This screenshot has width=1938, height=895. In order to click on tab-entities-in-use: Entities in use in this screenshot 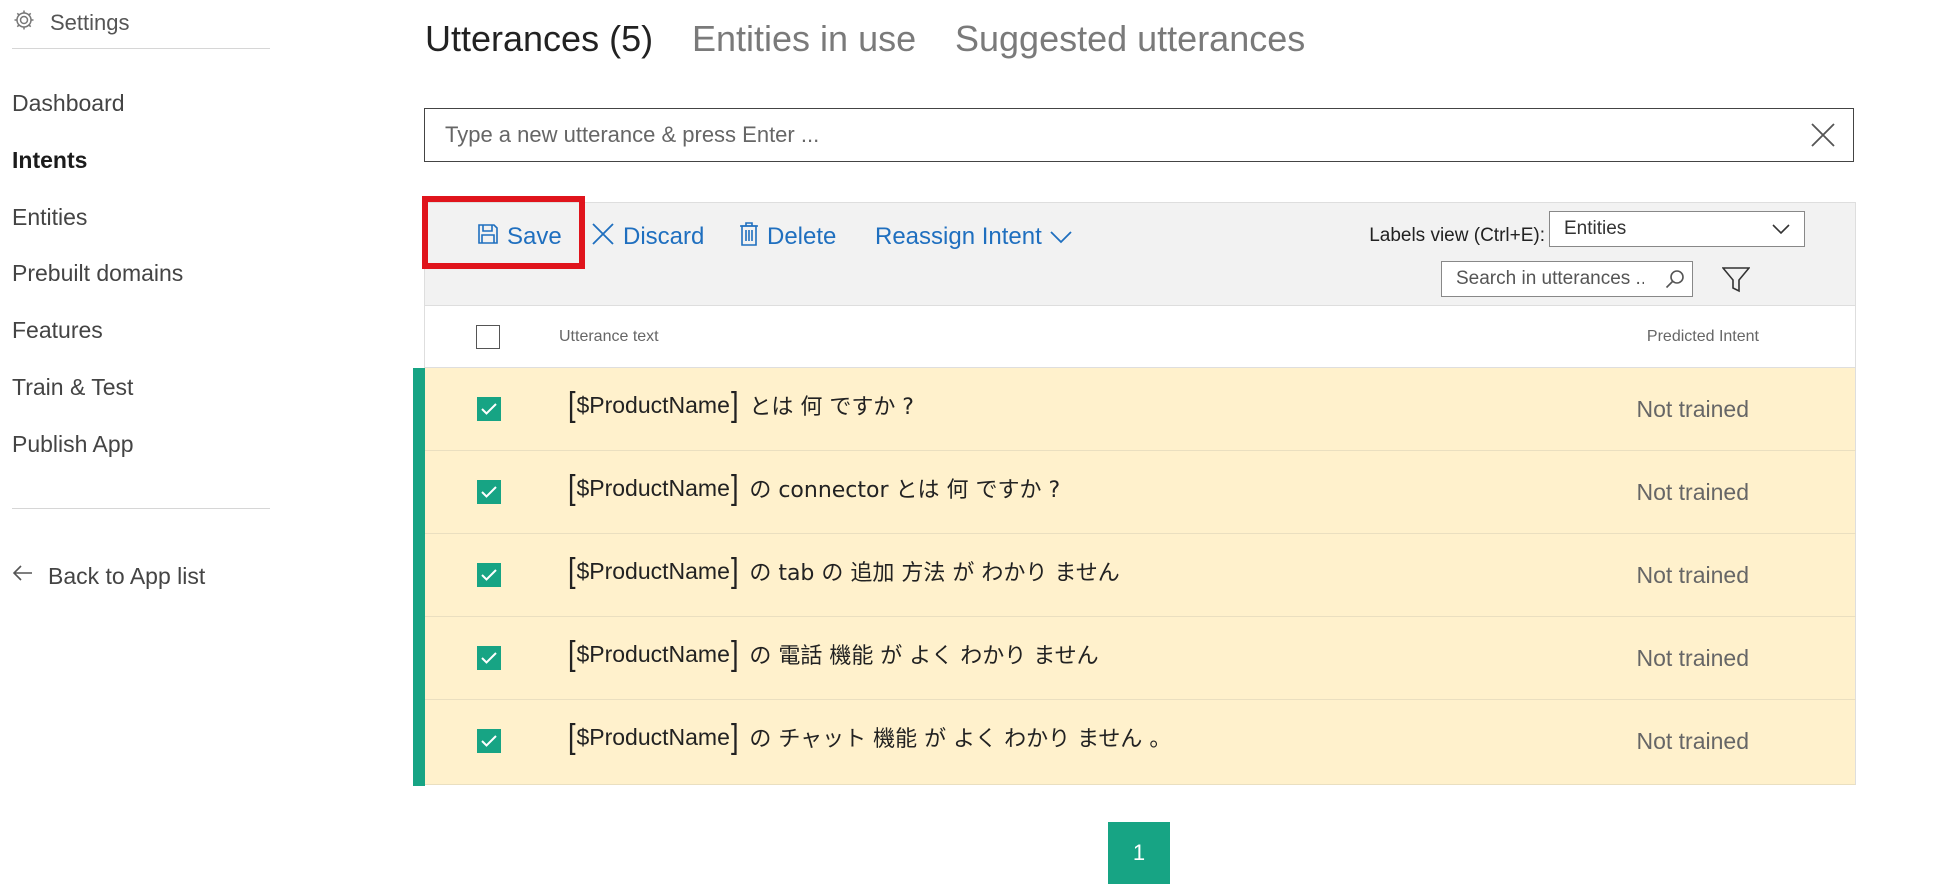, I will do `click(804, 39)`.